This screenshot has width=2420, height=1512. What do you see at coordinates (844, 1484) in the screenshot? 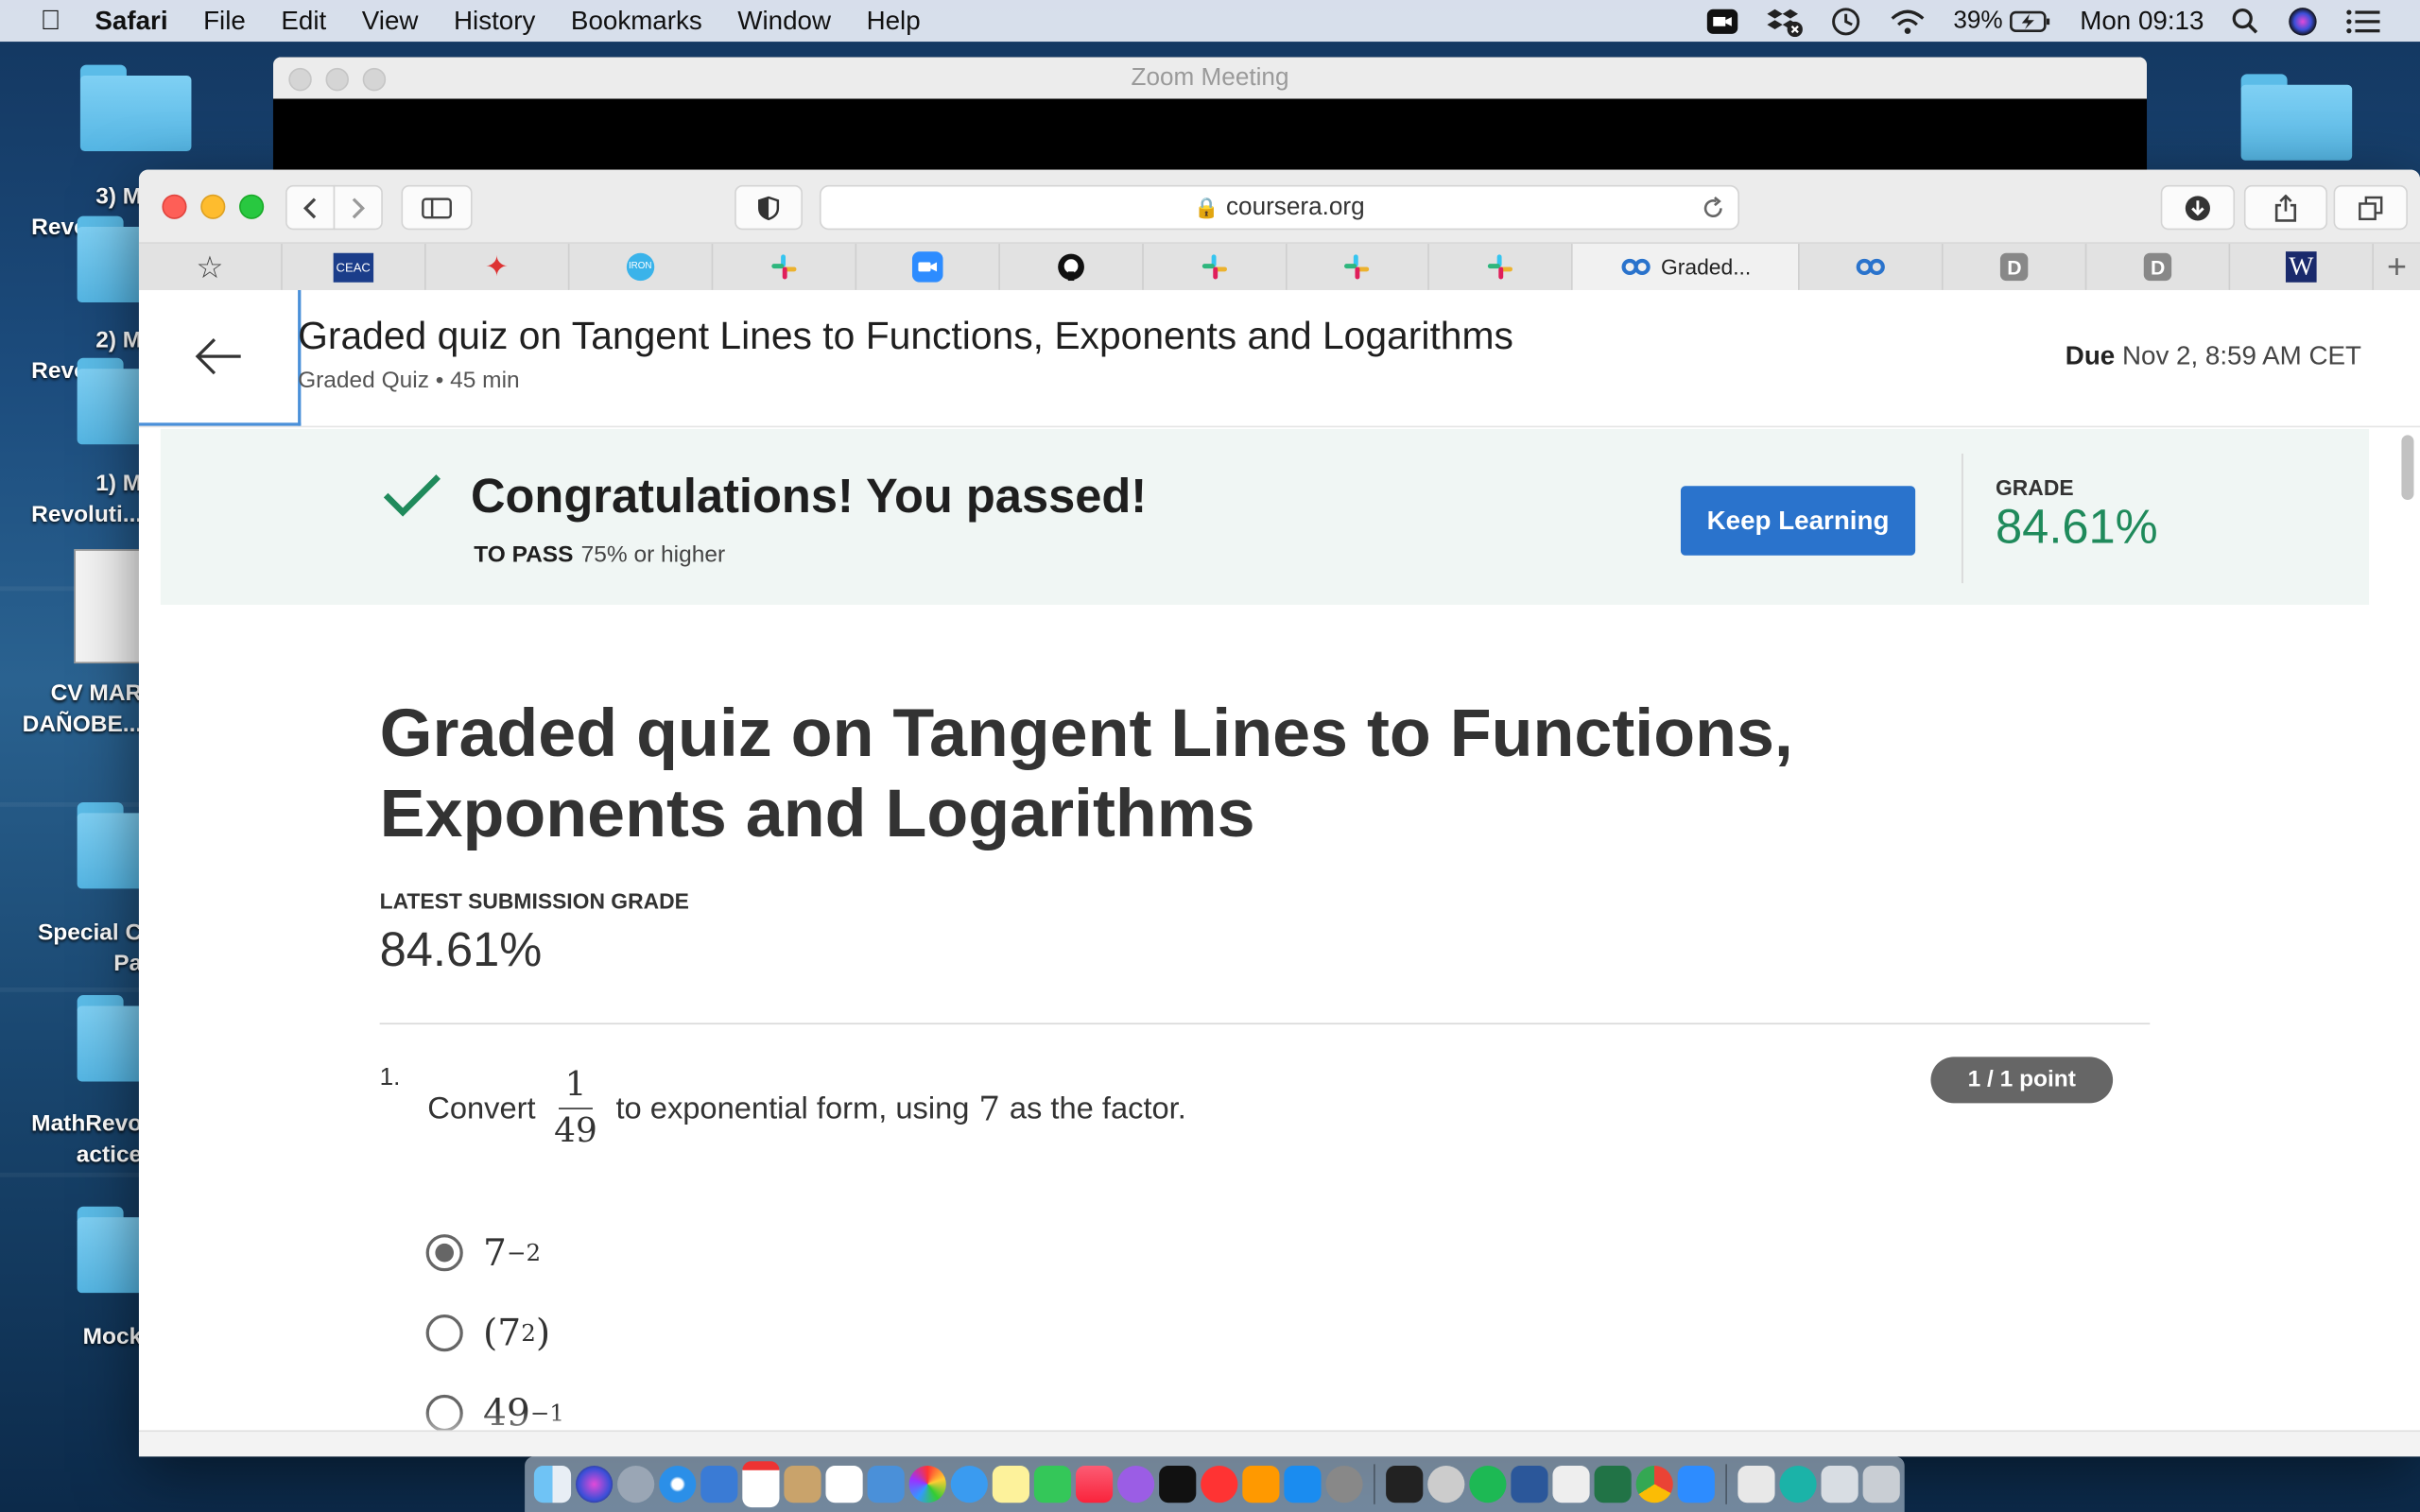
I see `reminders-icon` at bounding box center [844, 1484].